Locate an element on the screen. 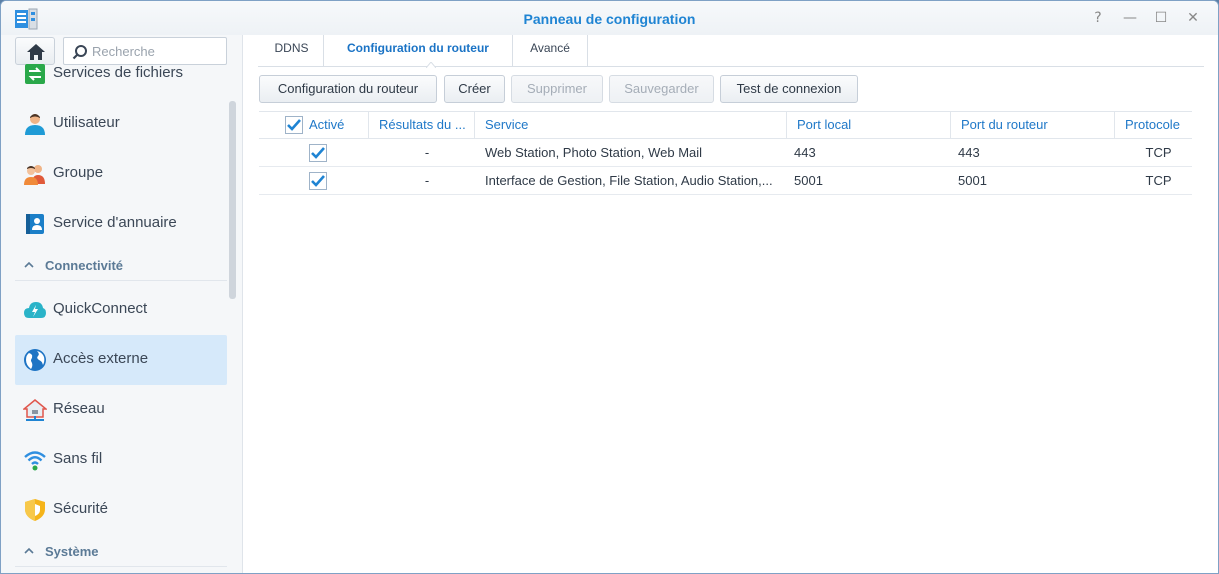  save-button: Sauvegarder is located at coordinates (661, 89).